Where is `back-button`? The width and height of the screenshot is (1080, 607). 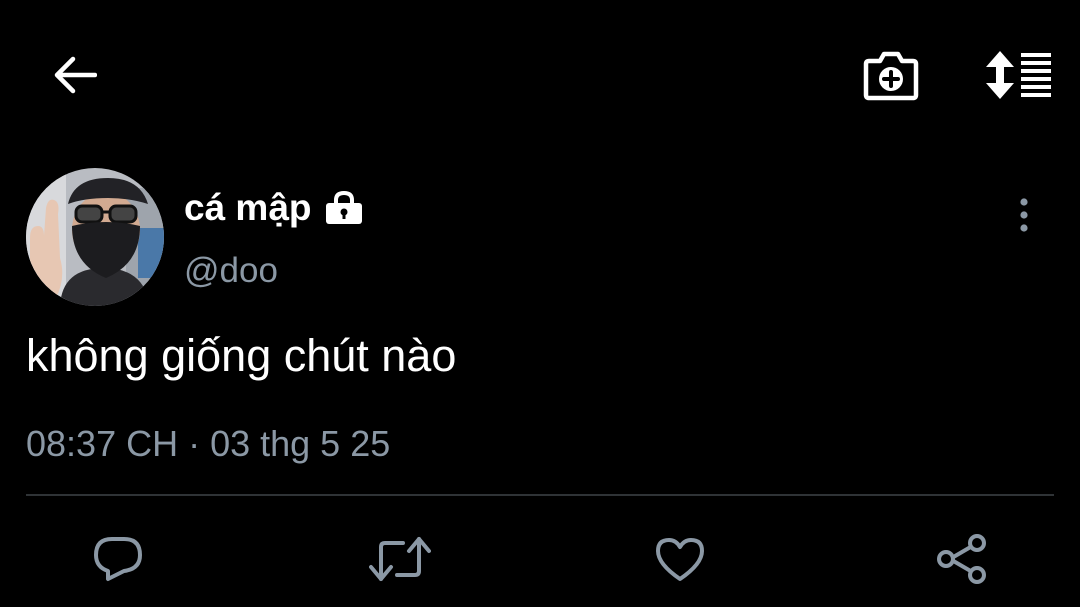
back-button is located at coordinates (74, 75).